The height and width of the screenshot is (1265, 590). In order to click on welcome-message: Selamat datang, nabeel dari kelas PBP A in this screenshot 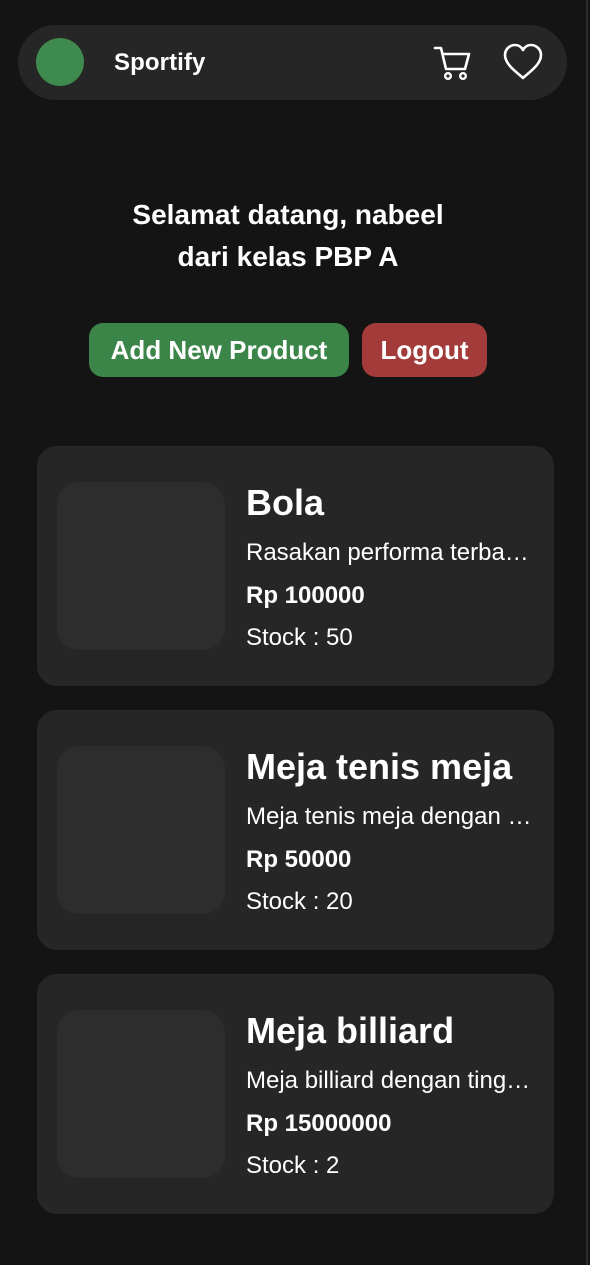, I will do `click(288, 236)`.